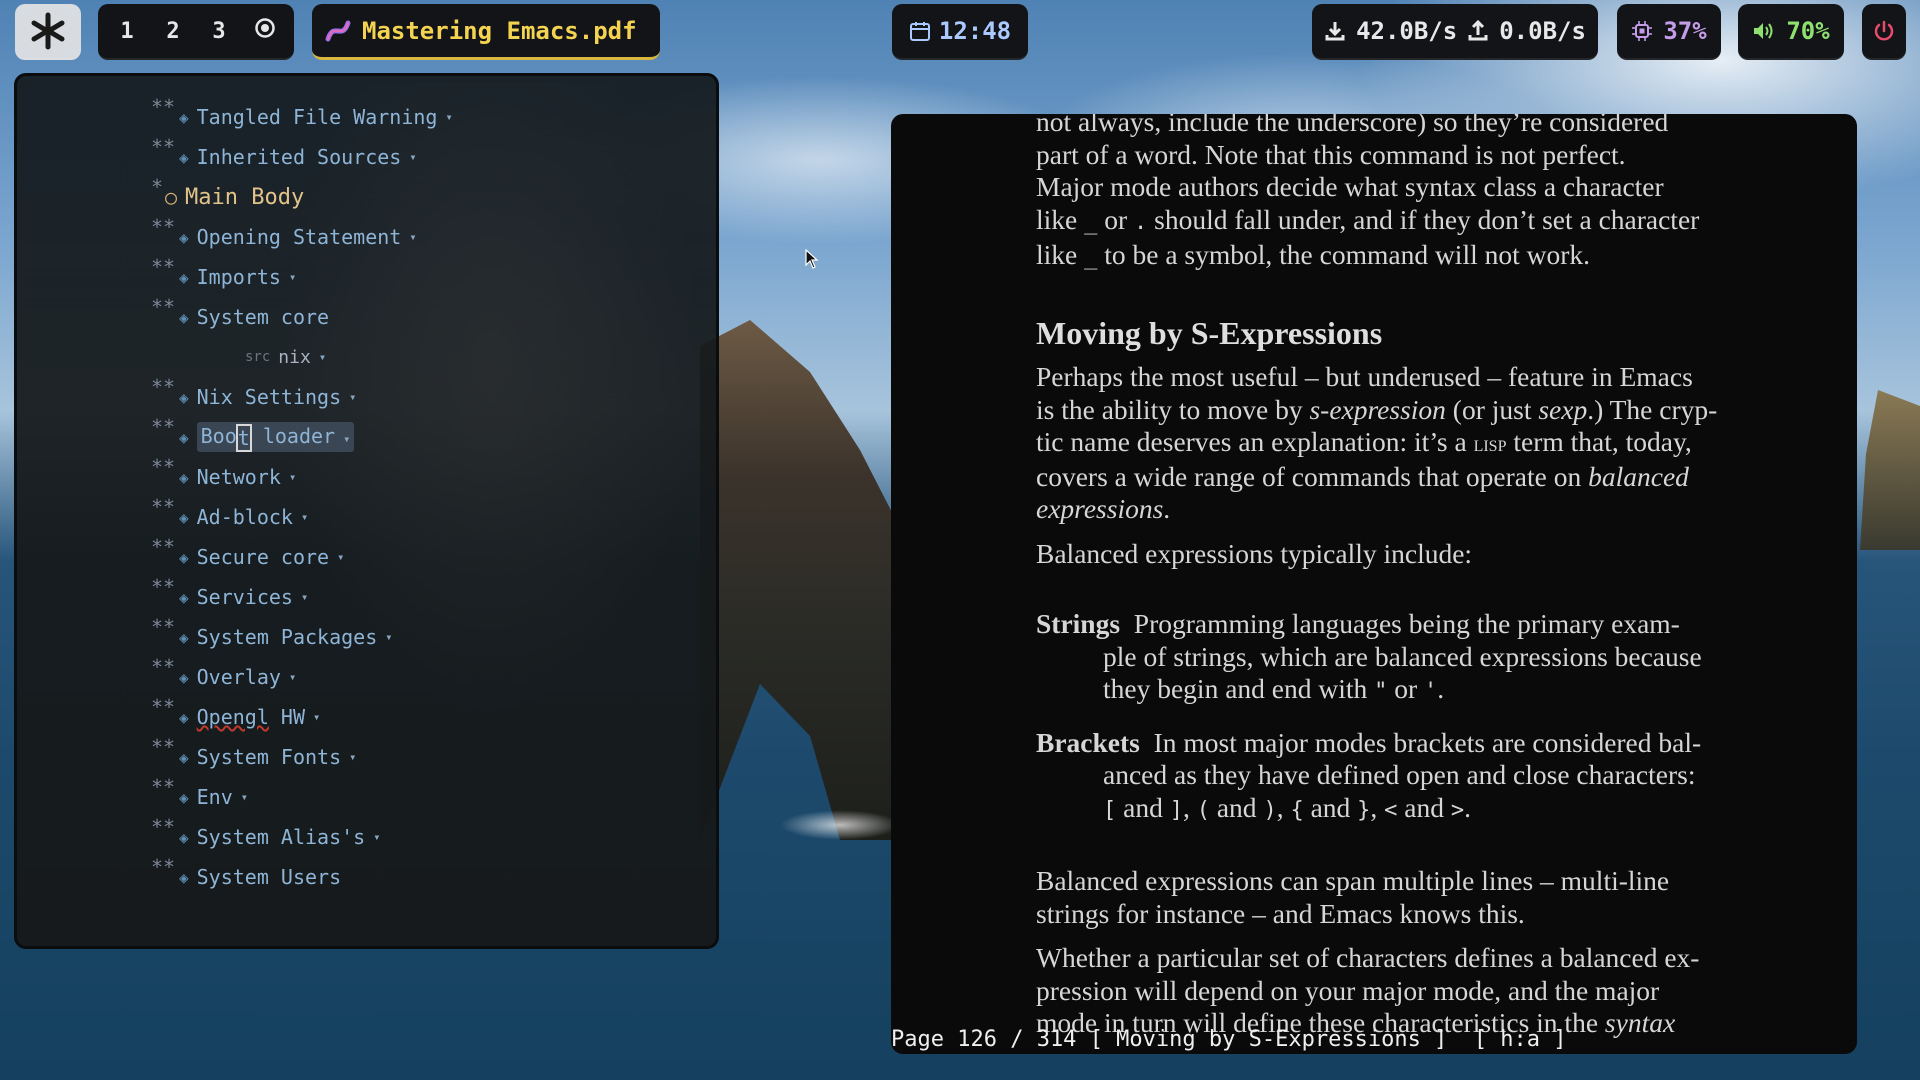 This screenshot has width=1920, height=1080. What do you see at coordinates (265, 31) in the screenshot?
I see `workspace-active-indicator-icon` at bounding box center [265, 31].